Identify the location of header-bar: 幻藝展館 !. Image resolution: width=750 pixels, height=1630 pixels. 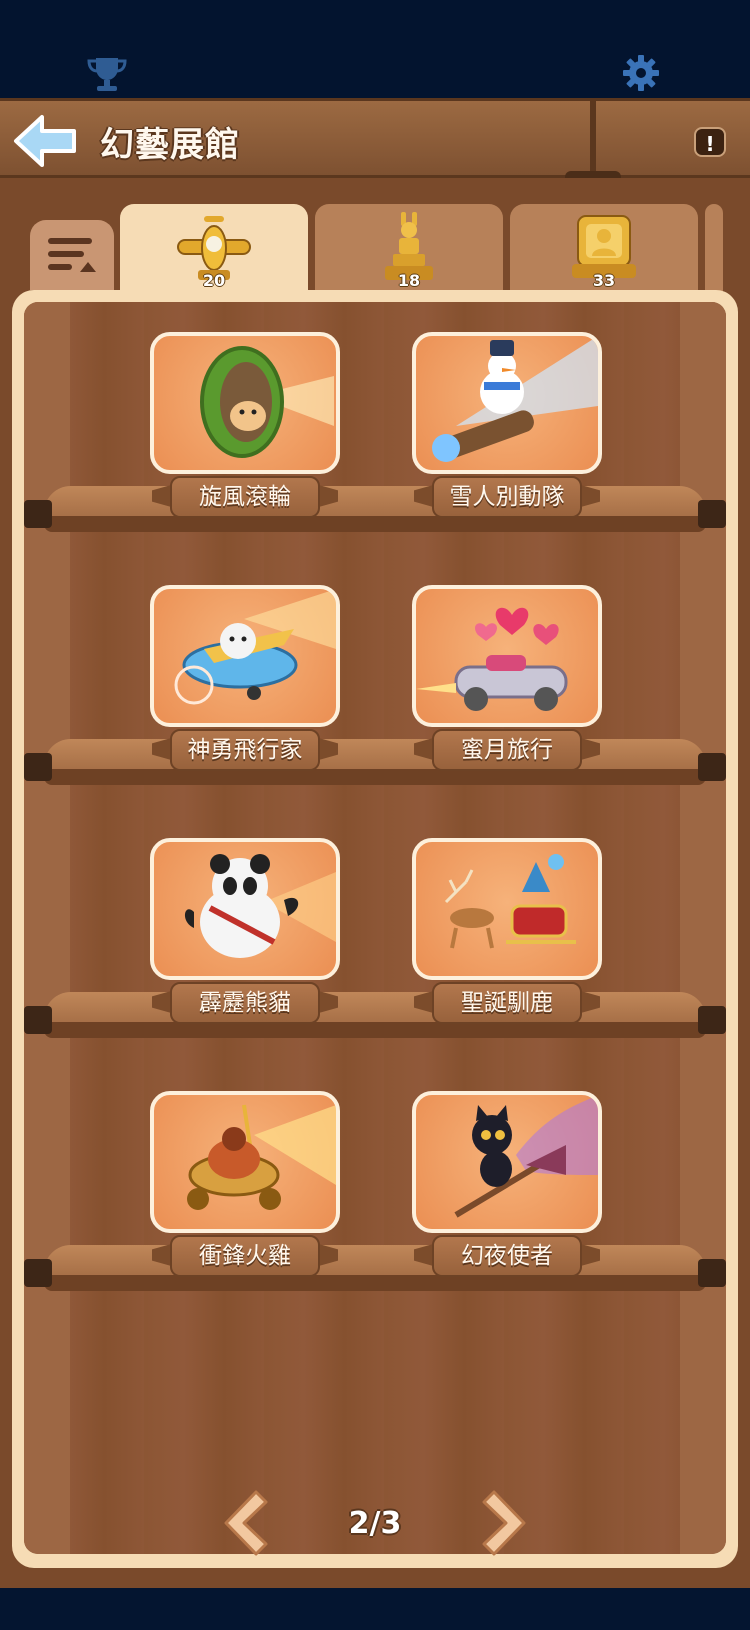
(375, 143).